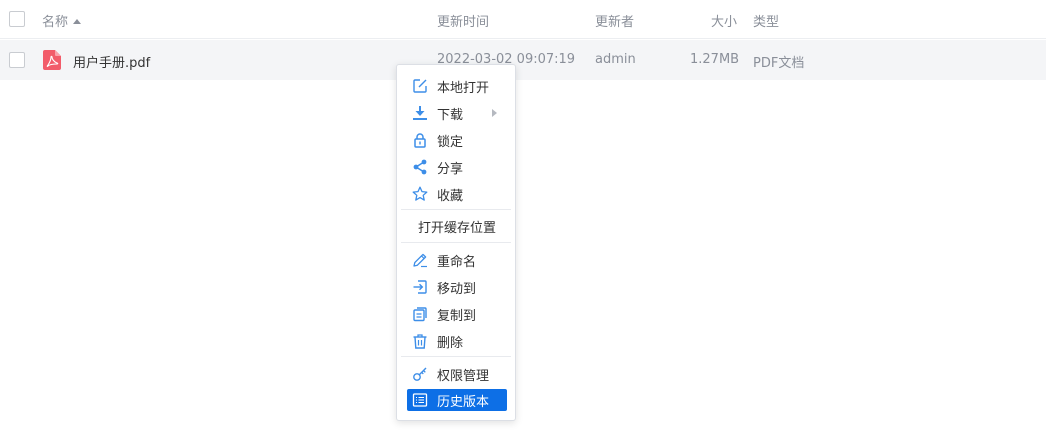  What do you see at coordinates (450, 115) in the screenshot?
I see `menu-item-label: 下载` at bounding box center [450, 115].